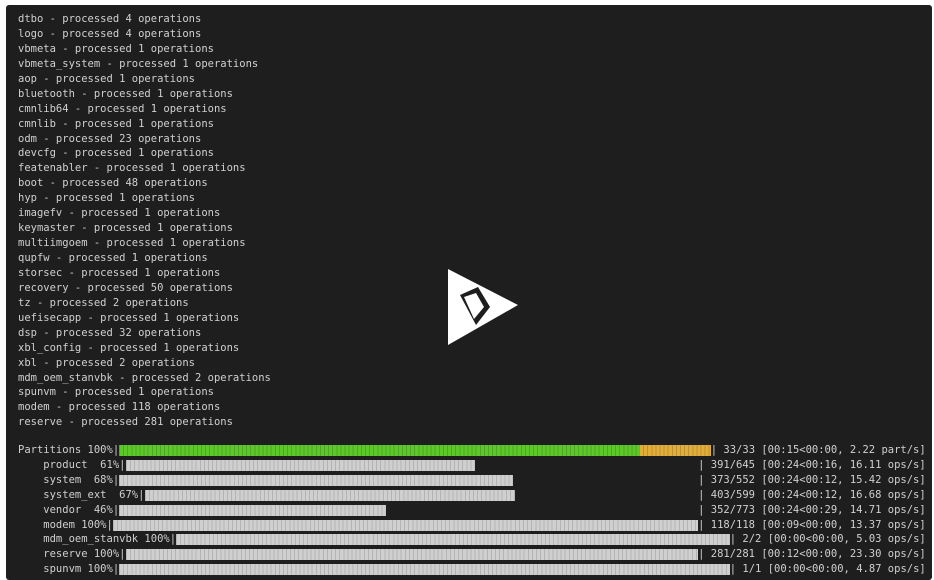 This screenshot has width=934, height=580. I want to click on log-line: mdm_oem_stanvbk - processed 2 operations, so click(144, 377).